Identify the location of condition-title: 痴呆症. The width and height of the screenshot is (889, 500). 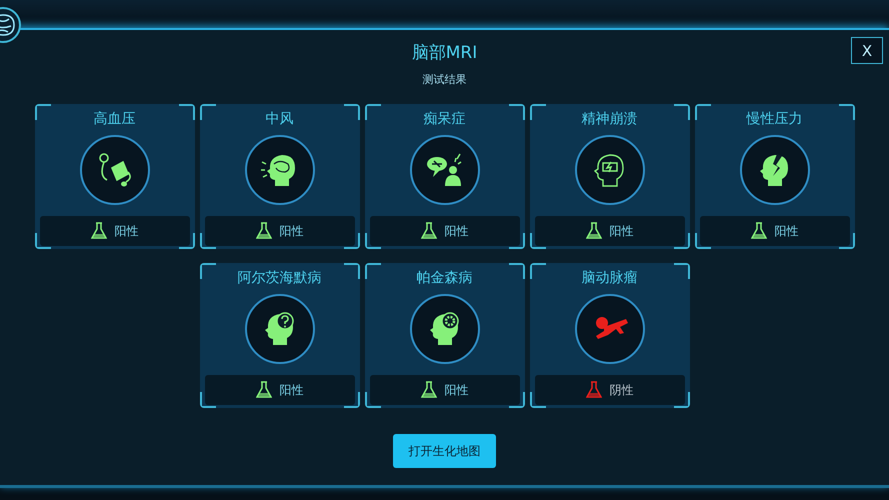
(445, 119).